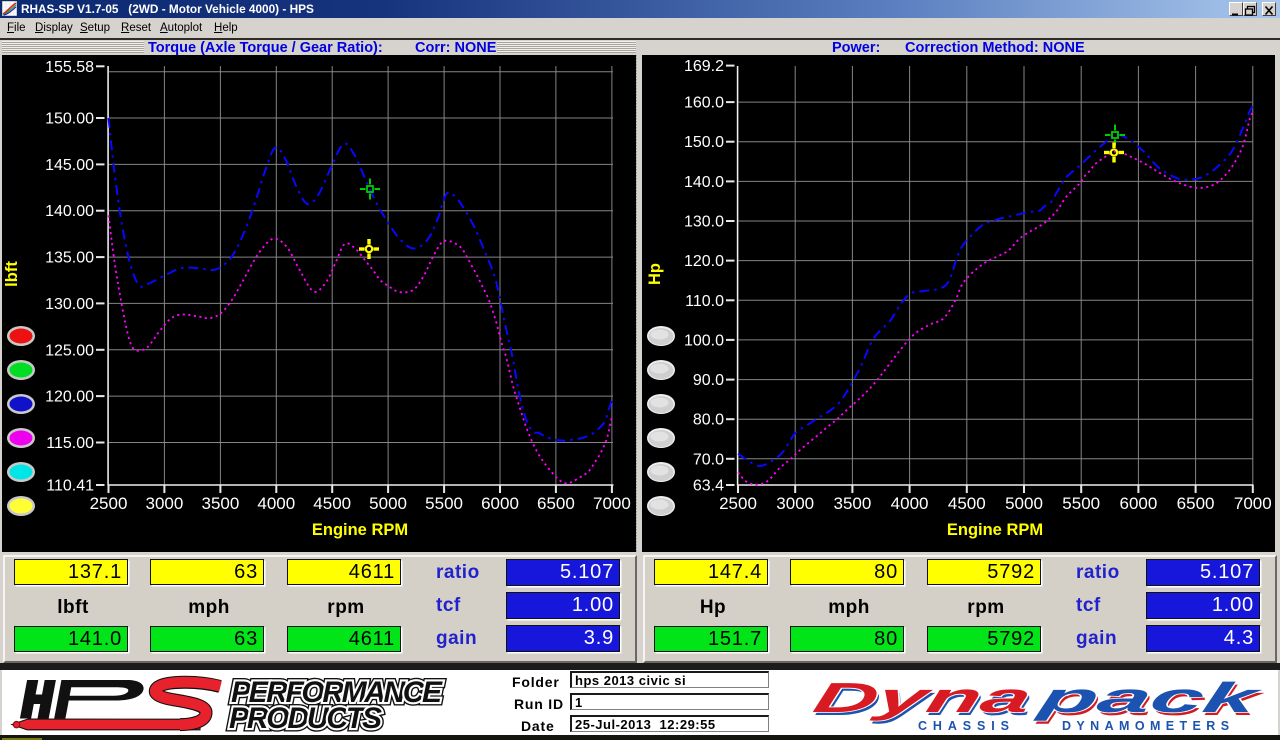  Describe the element at coordinates (655, 274) in the screenshot. I see `svg-text: Hp` at that location.